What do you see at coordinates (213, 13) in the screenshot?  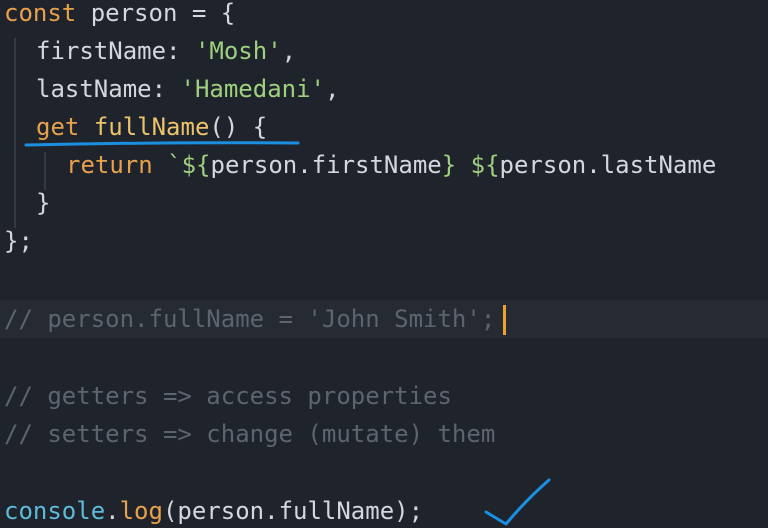 I see `operator-open: = {` at bounding box center [213, 13].